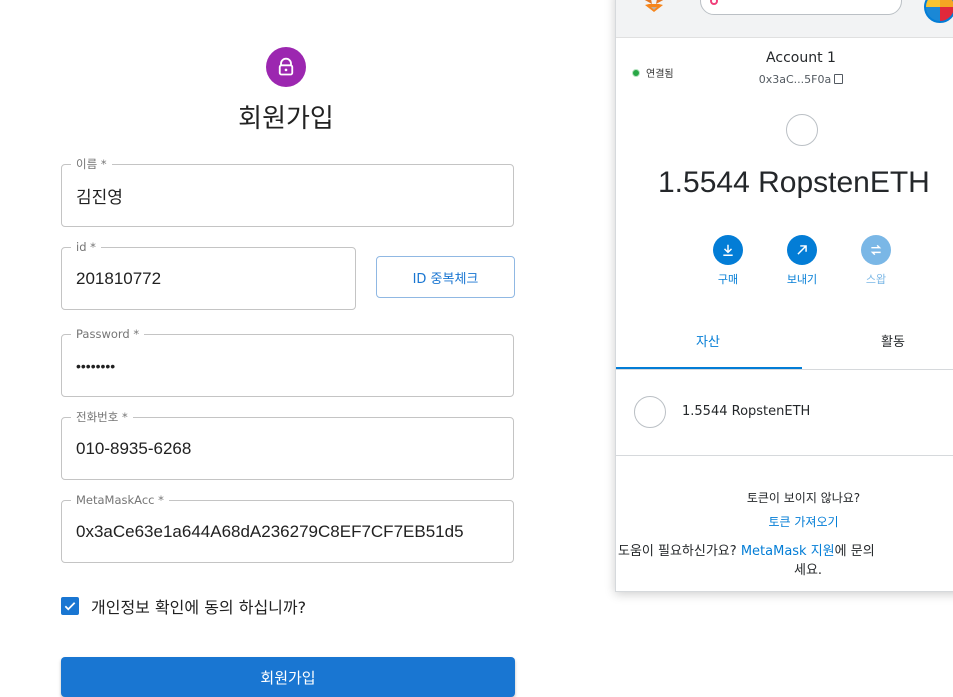 Image resolution: width=953 pixels, height=697 pixels. I want to click on password-field: Password * ••••••••, so click(287, 362).